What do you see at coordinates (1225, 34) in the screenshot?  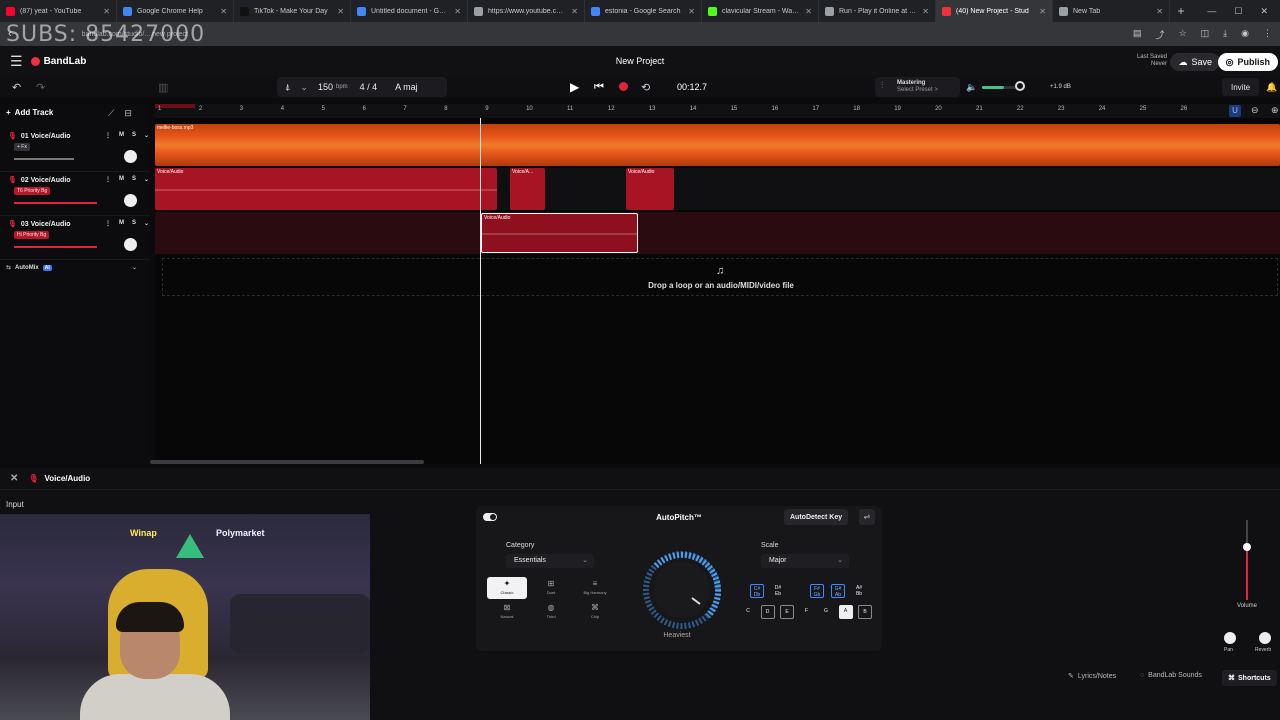 I see `download-icon: ⤓` at bounding box center [1225, 34].